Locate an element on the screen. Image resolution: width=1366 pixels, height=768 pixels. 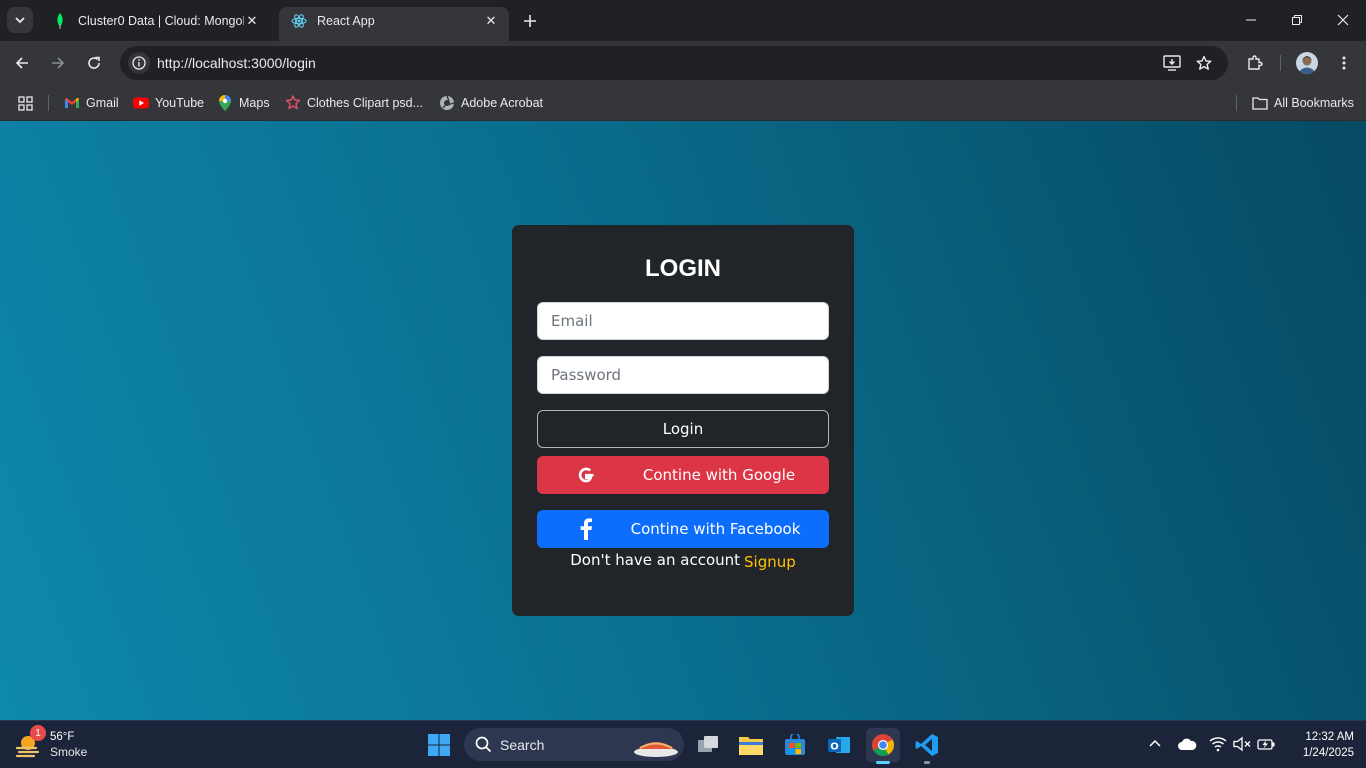
store-icon is located at coordinates (795, 744).